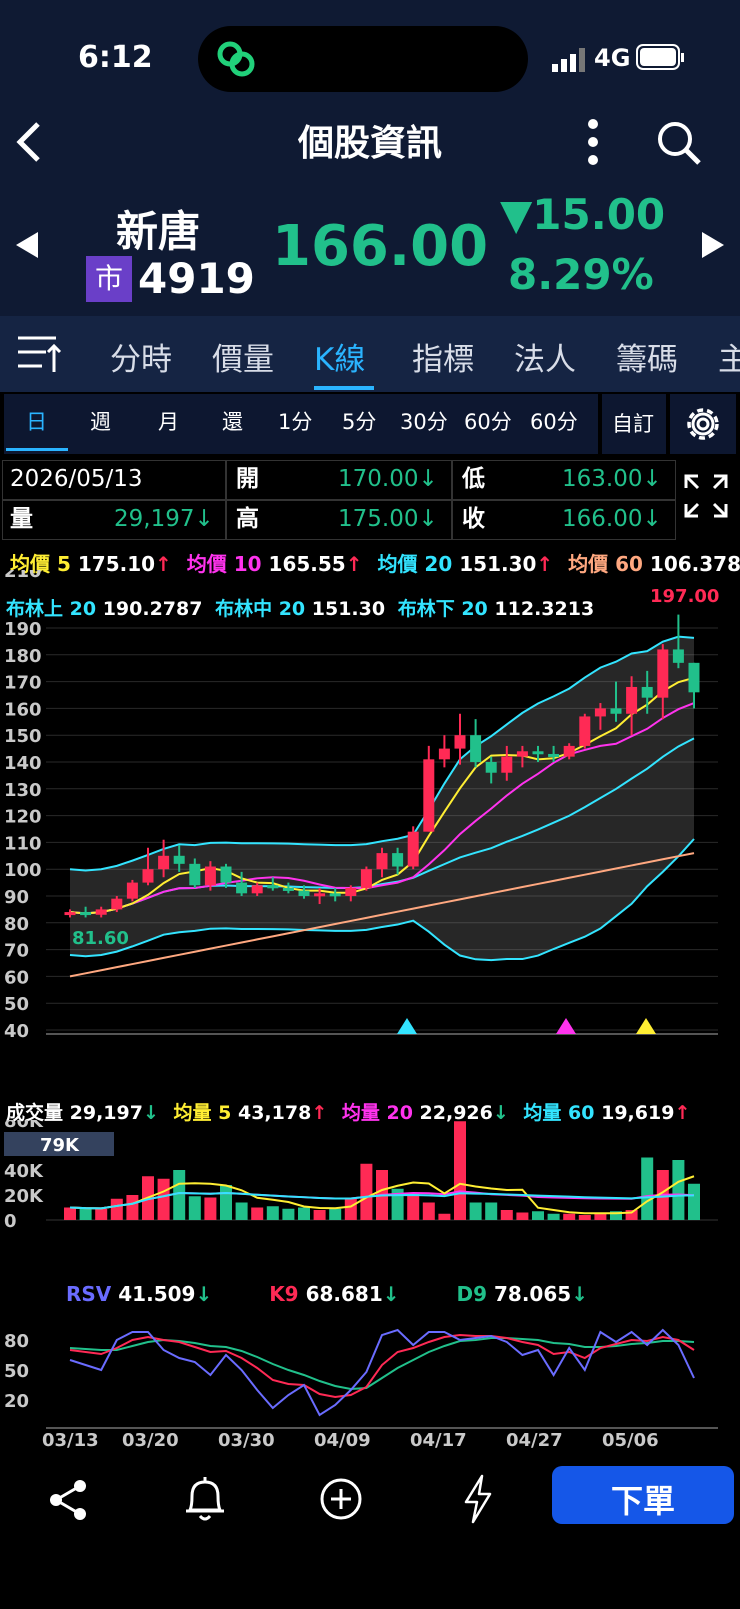 The height and width of the screenshot is (1609, 740). I want to click on market-badge: 市, so click(109, 279).